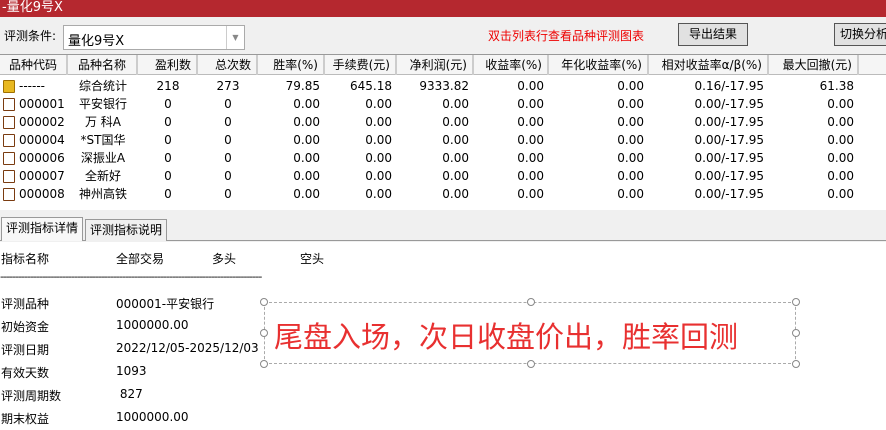 The height and width of the screenshot is (430, 886). Describe the element at coordinates (25, 350) in the screenshot. I see `metric-label: 评测日期` at that location.